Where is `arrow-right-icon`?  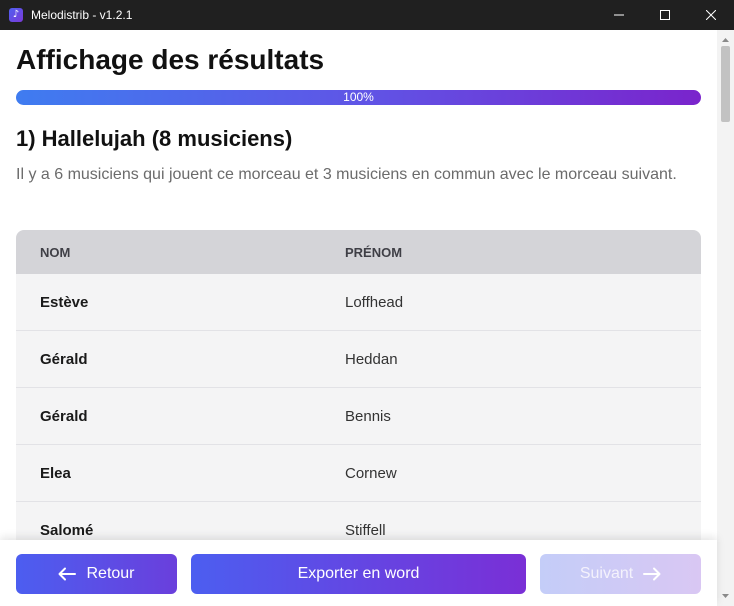 arrow-right-icon is located at coordinates (652, 574).